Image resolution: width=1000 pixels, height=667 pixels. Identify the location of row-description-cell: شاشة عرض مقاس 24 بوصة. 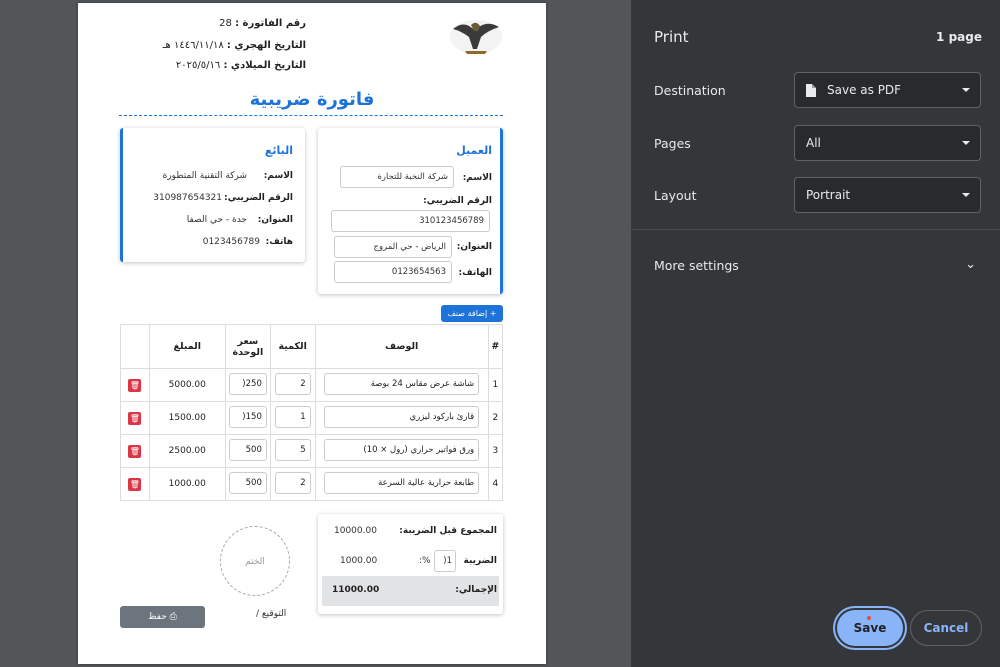
(401, 385).